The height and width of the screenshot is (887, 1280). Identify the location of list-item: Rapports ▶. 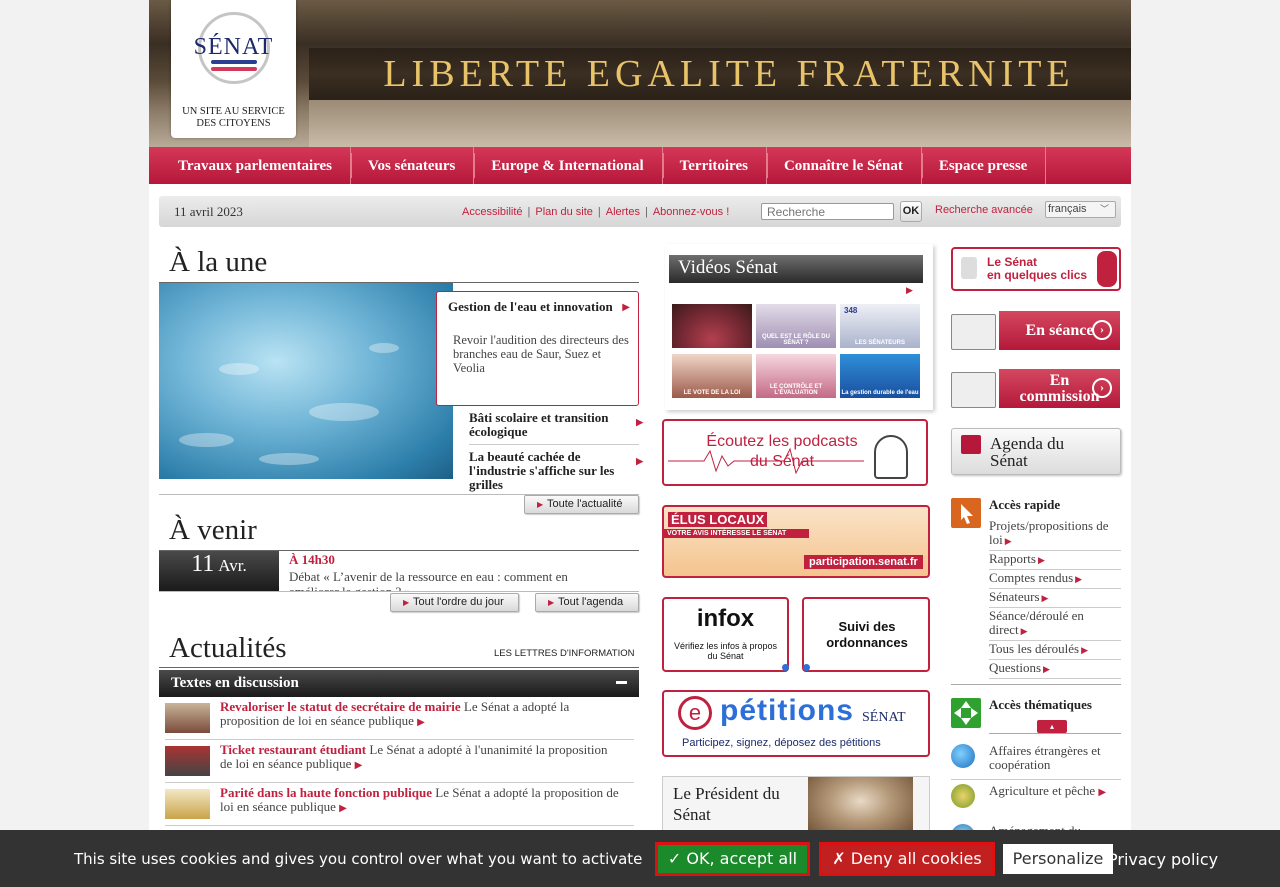
(1055, 560).